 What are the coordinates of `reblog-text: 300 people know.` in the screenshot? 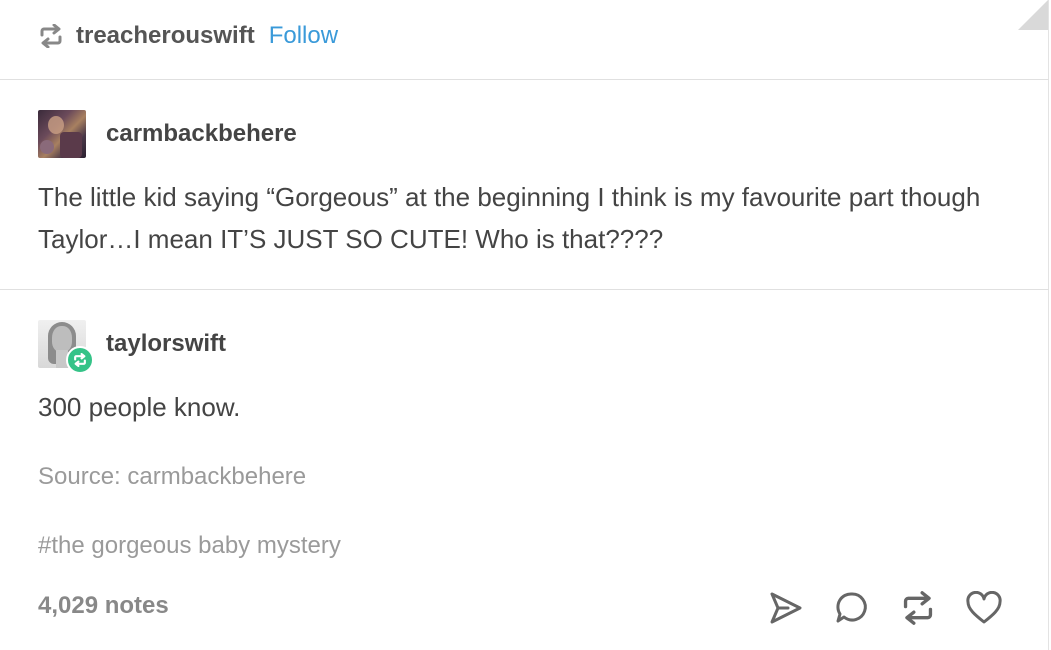 It's located at (139, 407).